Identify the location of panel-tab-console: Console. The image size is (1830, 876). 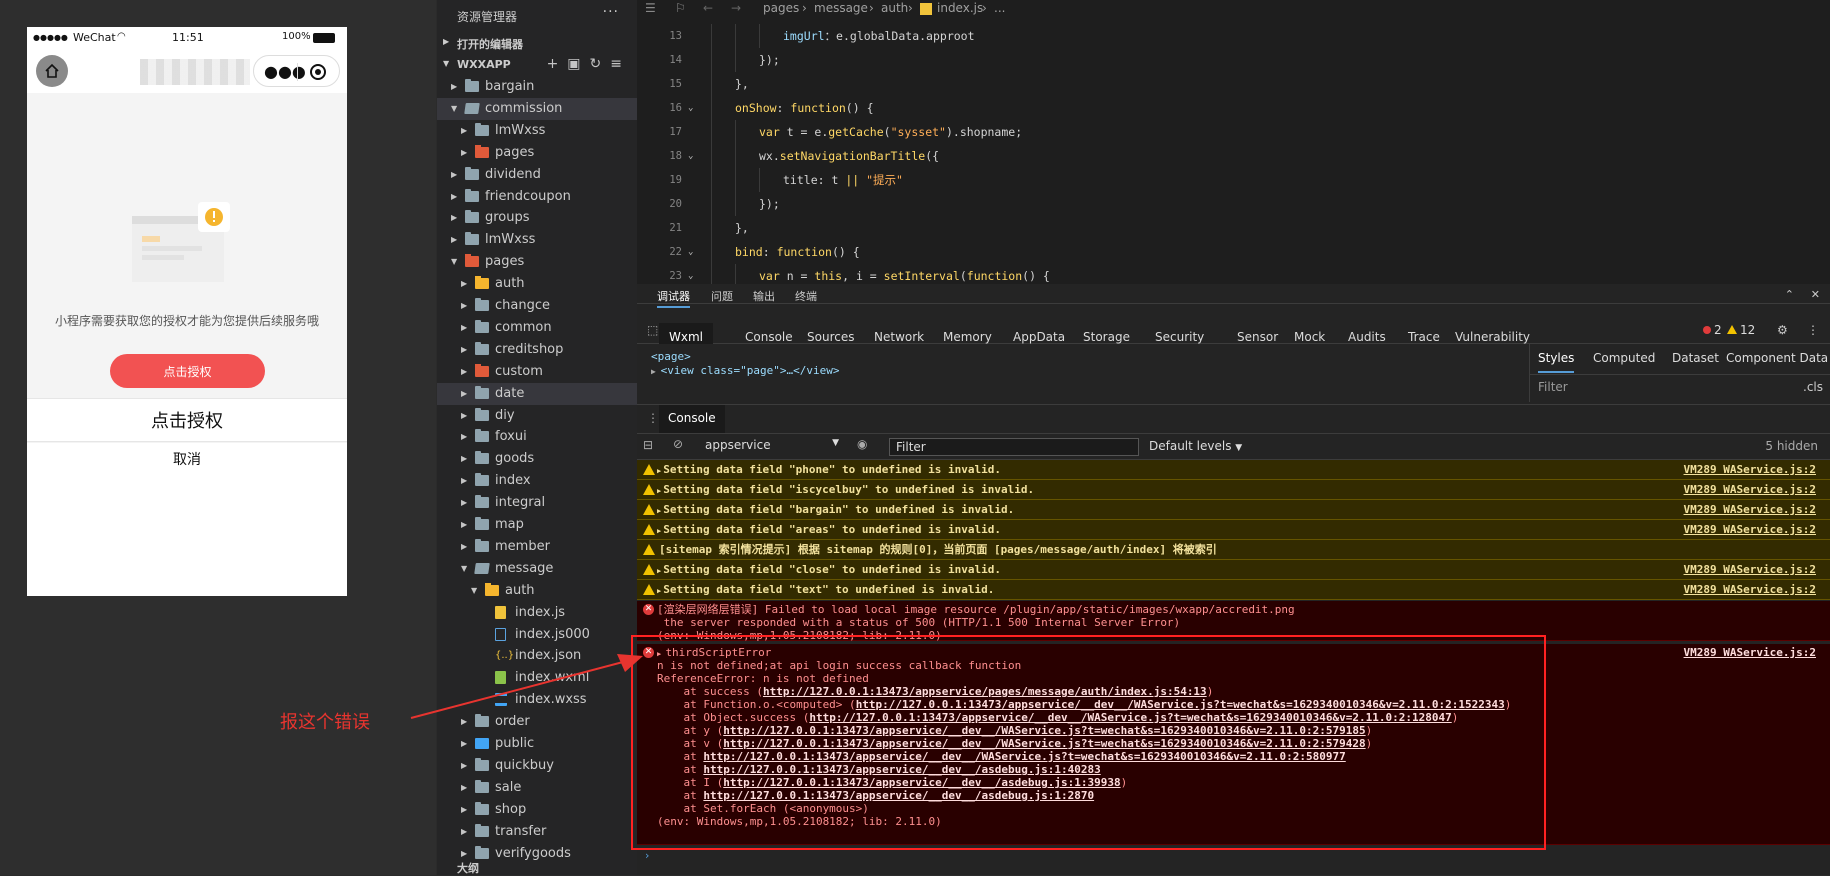
(769, 337).